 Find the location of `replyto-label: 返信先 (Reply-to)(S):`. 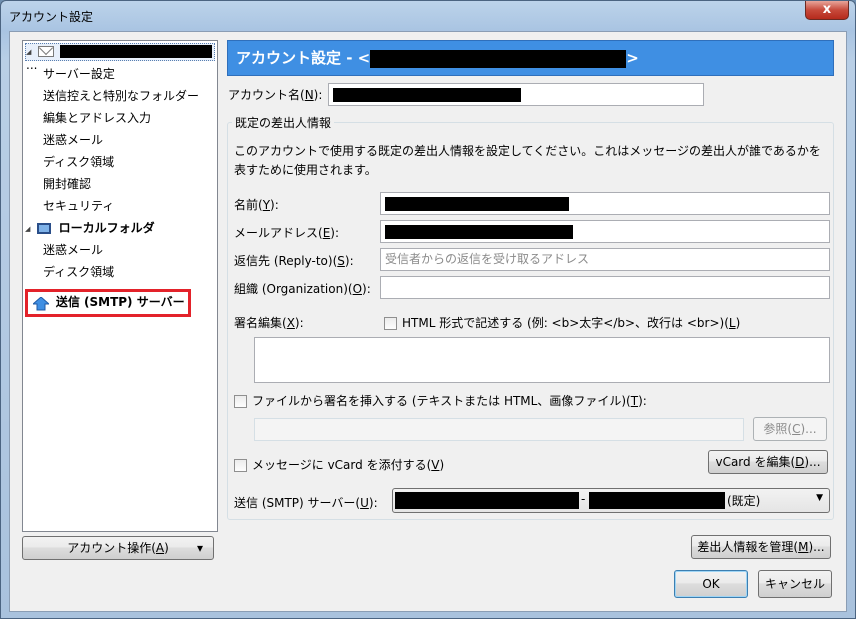

replyto-label: 返信先 (Reply-to)(S): is located at coordinates (294, 261).